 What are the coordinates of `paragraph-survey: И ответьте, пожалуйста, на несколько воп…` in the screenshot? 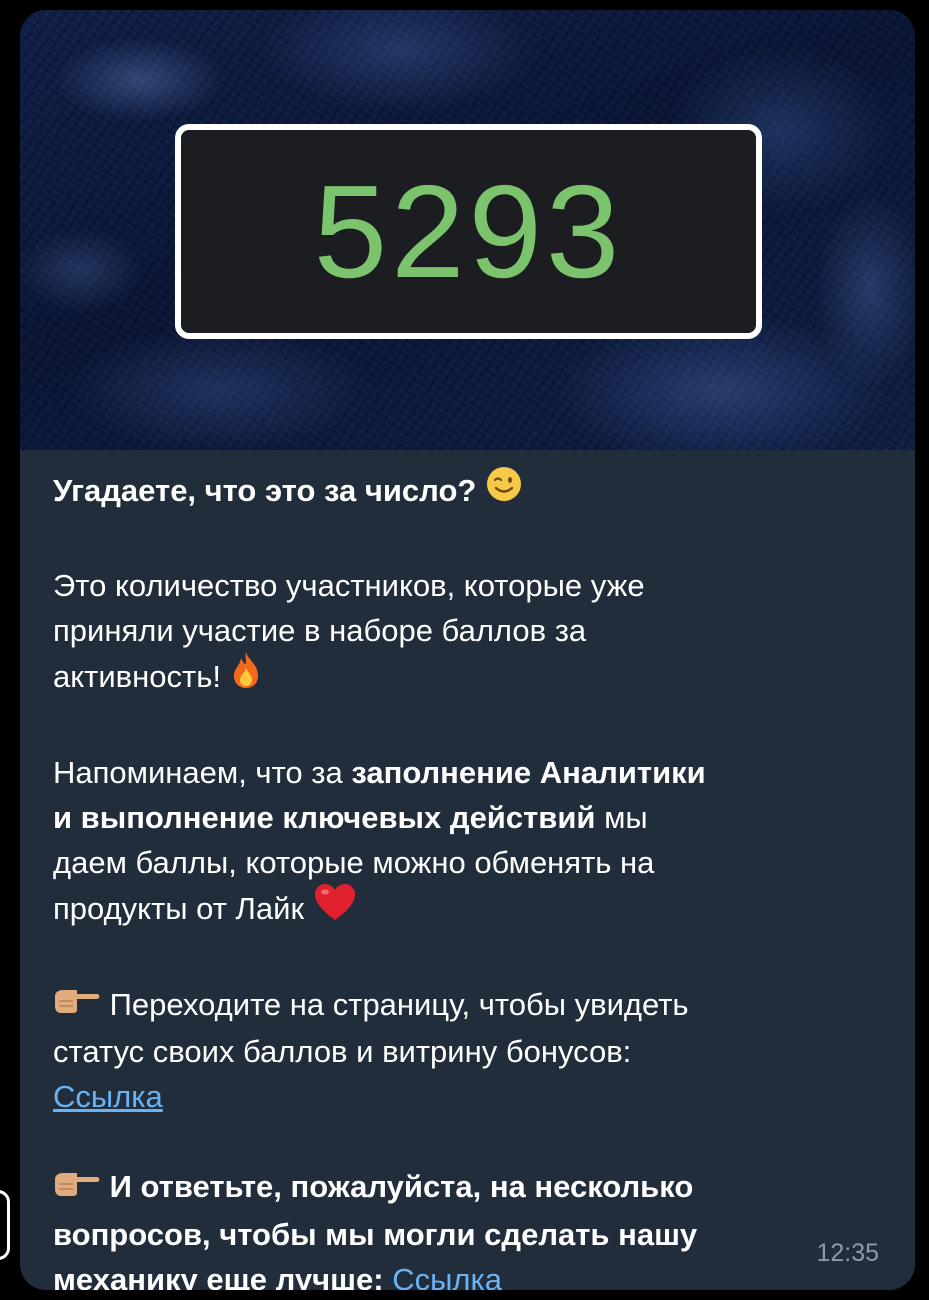 It's located at (468, 1227).